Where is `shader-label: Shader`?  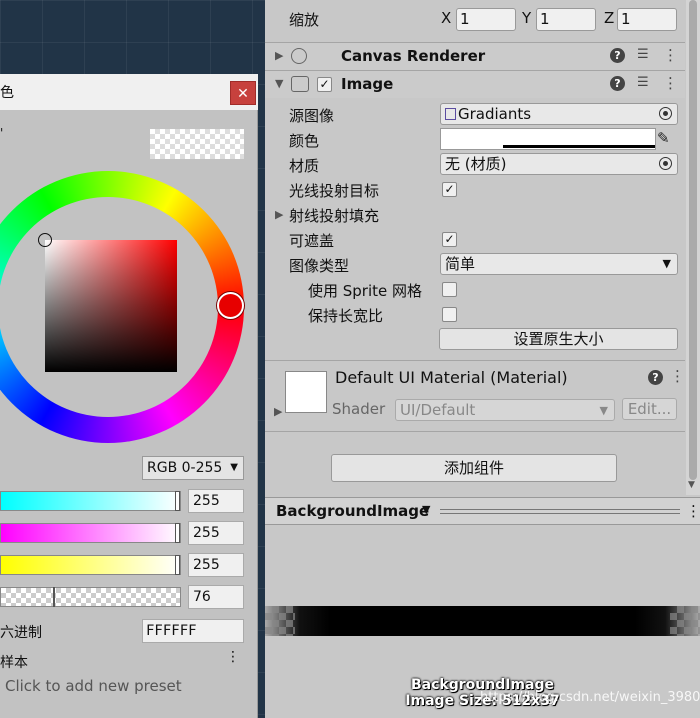 shader-label: Shader is located at coordinates (359, 409).